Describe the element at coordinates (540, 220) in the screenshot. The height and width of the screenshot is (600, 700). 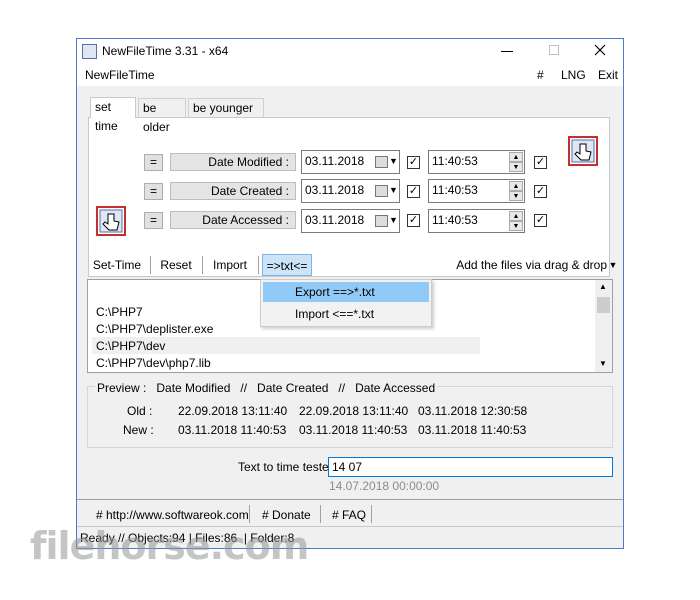
I see `checkbox-time-accessed: ✓` at that location.